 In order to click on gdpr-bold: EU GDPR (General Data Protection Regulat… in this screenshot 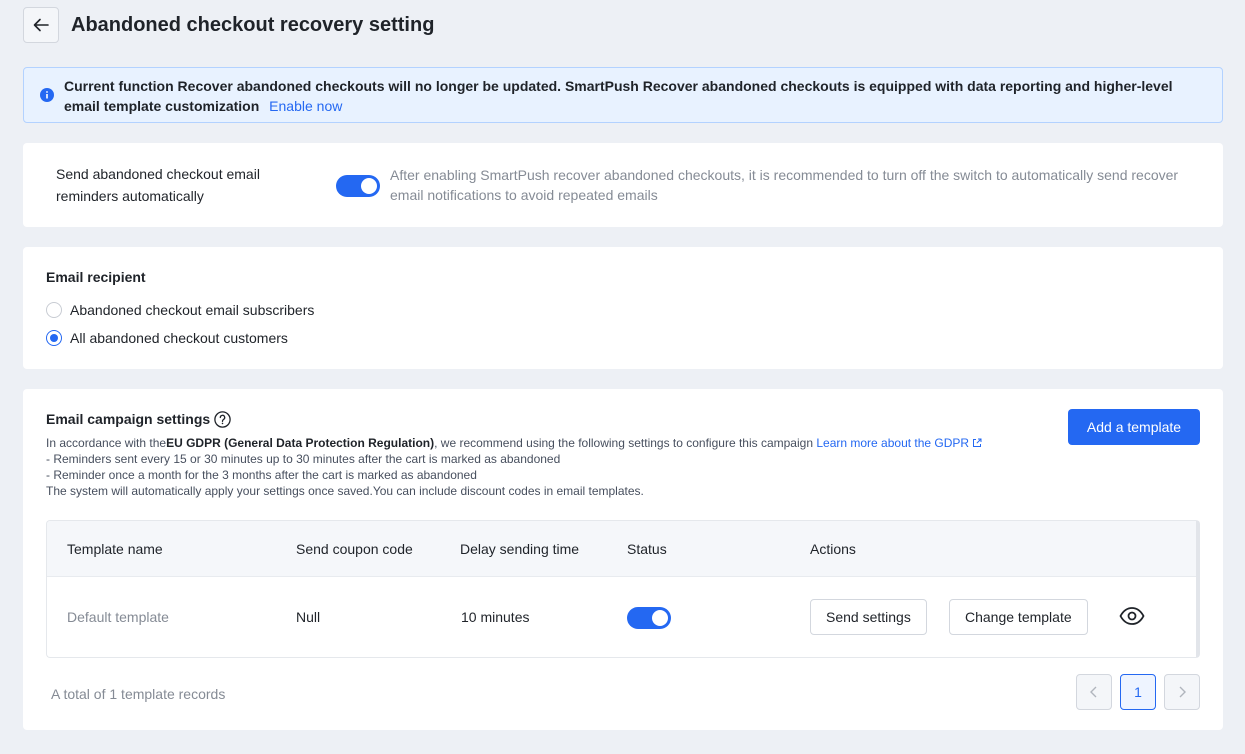, I will do `click(300, 443)`.